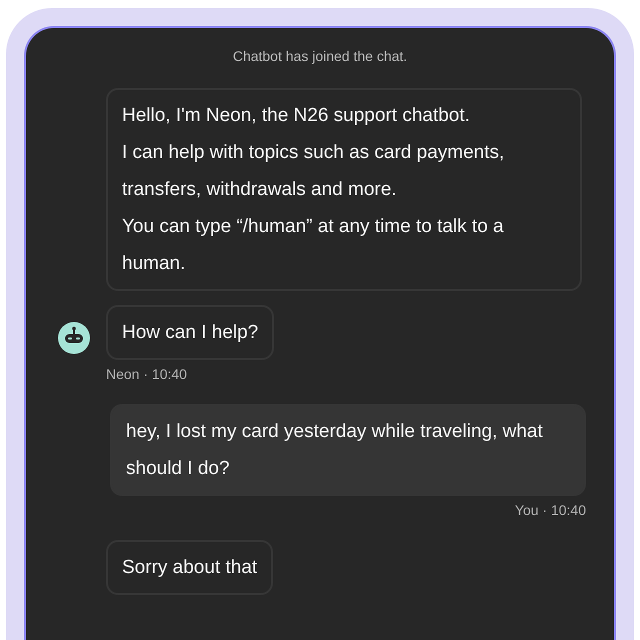  I want to click on message-meta: You · 10:40, so click(550, 510).